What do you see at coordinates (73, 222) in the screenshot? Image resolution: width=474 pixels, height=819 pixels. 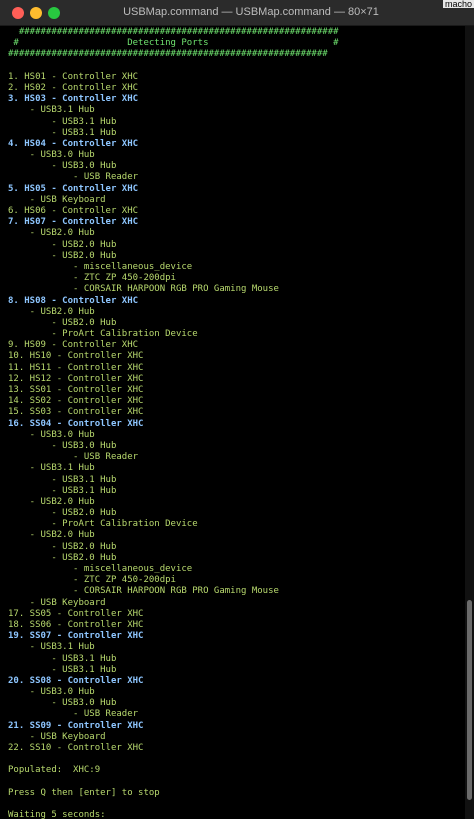 I see `terminal-line: 7. HS07 - Controller XHC` at bounding box center [73, 222].